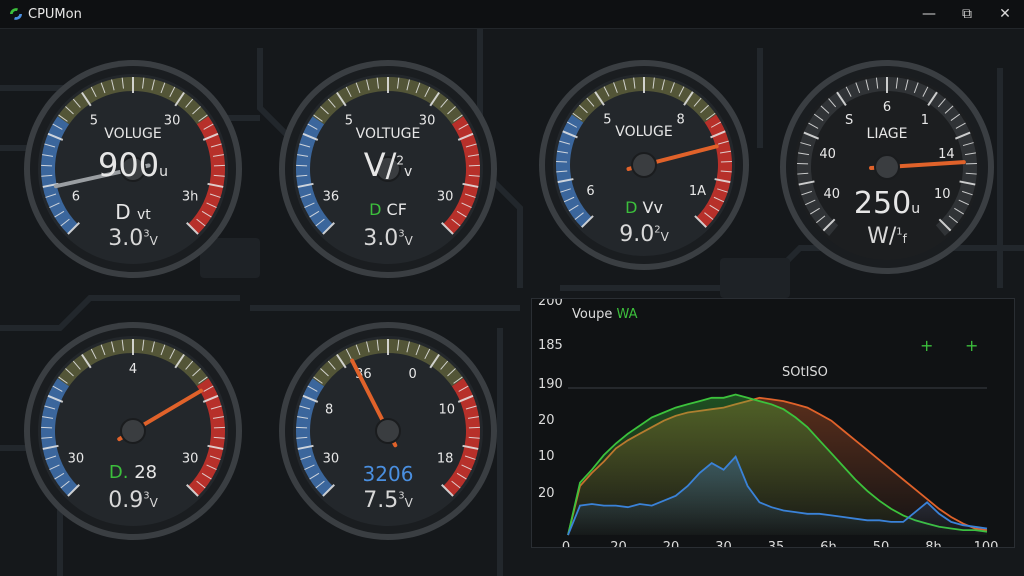 This screenshot has width=1024, height=576. What do you see at coordinates (388, 209) in the screenshot?
I see `gauge-sub-label: D CF` at bounding box center [388, 209].